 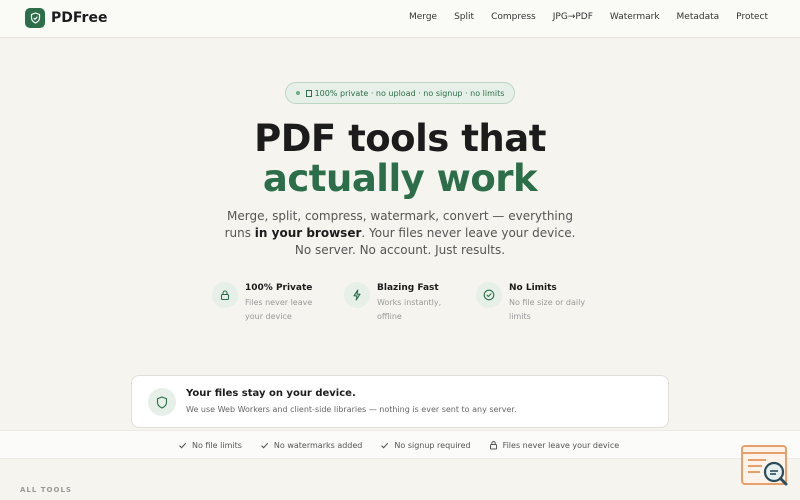 What do you see at coordinates (409, 309) in the screenshot?
I see `feature-desc: Works instantly, offline` at bounding box center [409, 309].